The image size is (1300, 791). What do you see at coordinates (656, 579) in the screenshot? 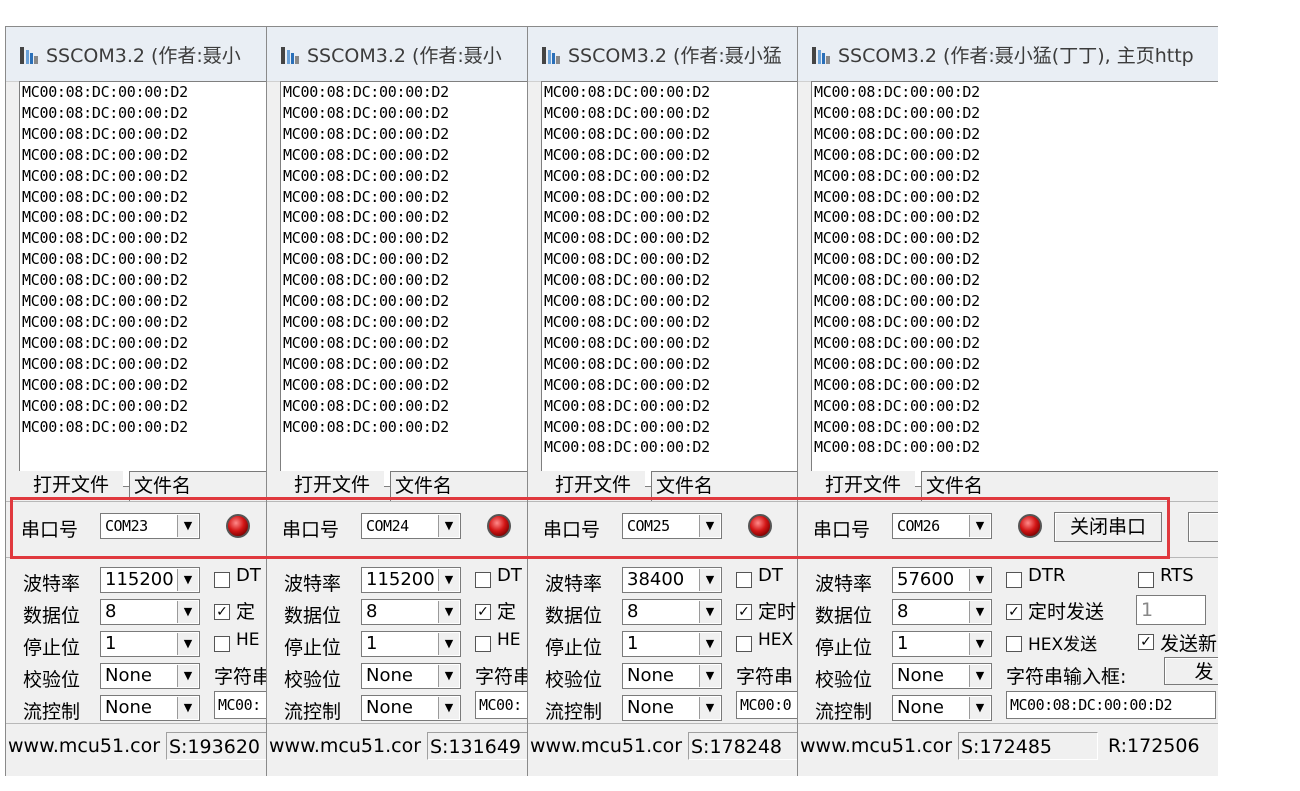
I see `baud-rate-value: 38400` at bounding box center [656, 579].